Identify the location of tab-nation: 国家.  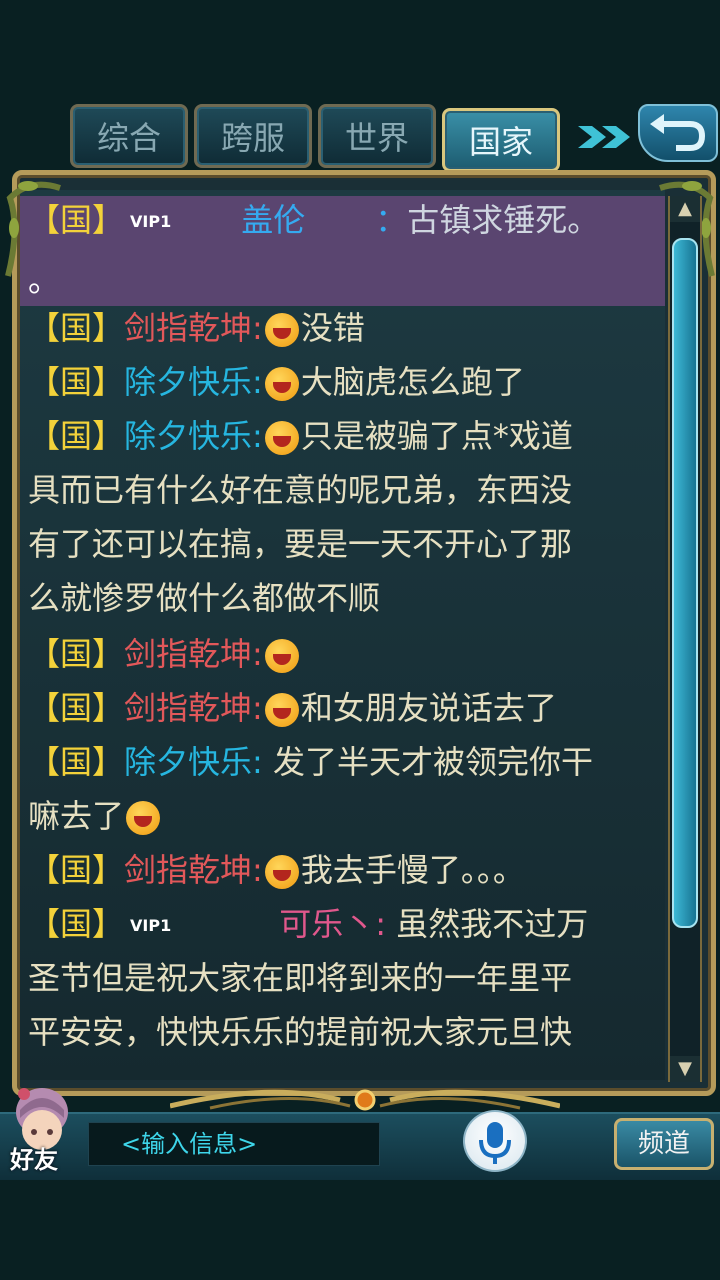
(501, 140).